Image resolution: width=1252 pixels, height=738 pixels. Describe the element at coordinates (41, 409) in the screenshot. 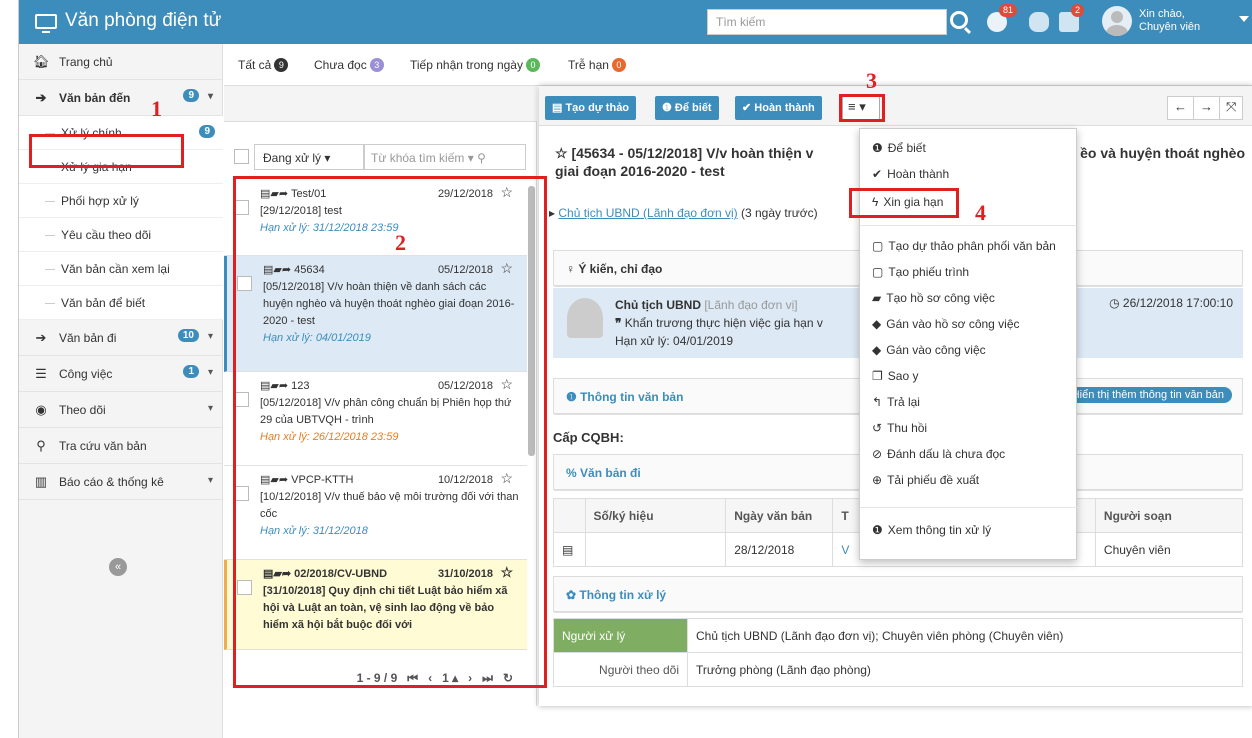

I see `eye-icon: ◉` at that location.